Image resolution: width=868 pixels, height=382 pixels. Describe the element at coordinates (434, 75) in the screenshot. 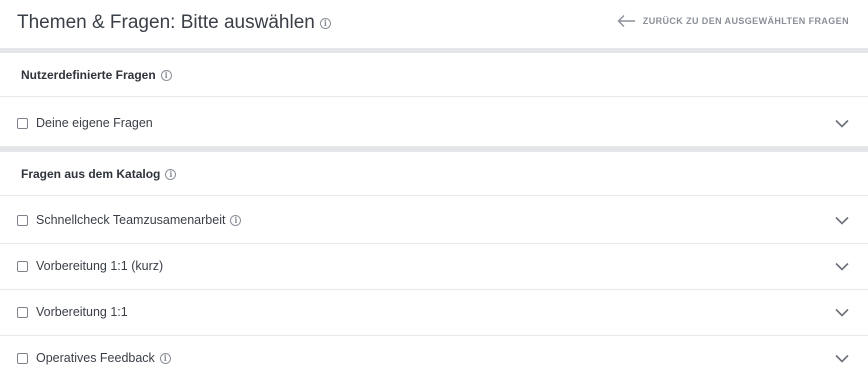

I see `section-header-custom: Nutzerdefinierte Fragen i` at that location.